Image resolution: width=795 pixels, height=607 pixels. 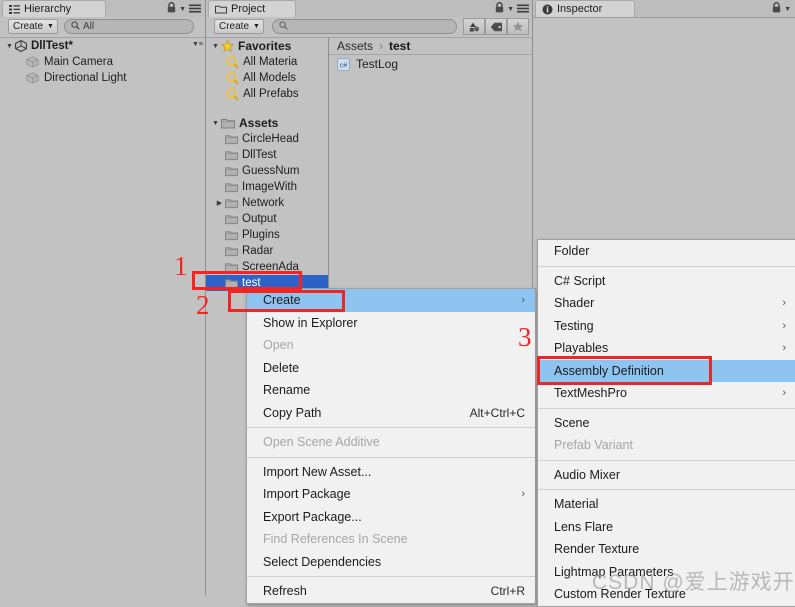 What do you see at coordinates (580, 9) in the screenshot?
I see `tab-inspector-label: Inspector` at bounding box center [580, 9].